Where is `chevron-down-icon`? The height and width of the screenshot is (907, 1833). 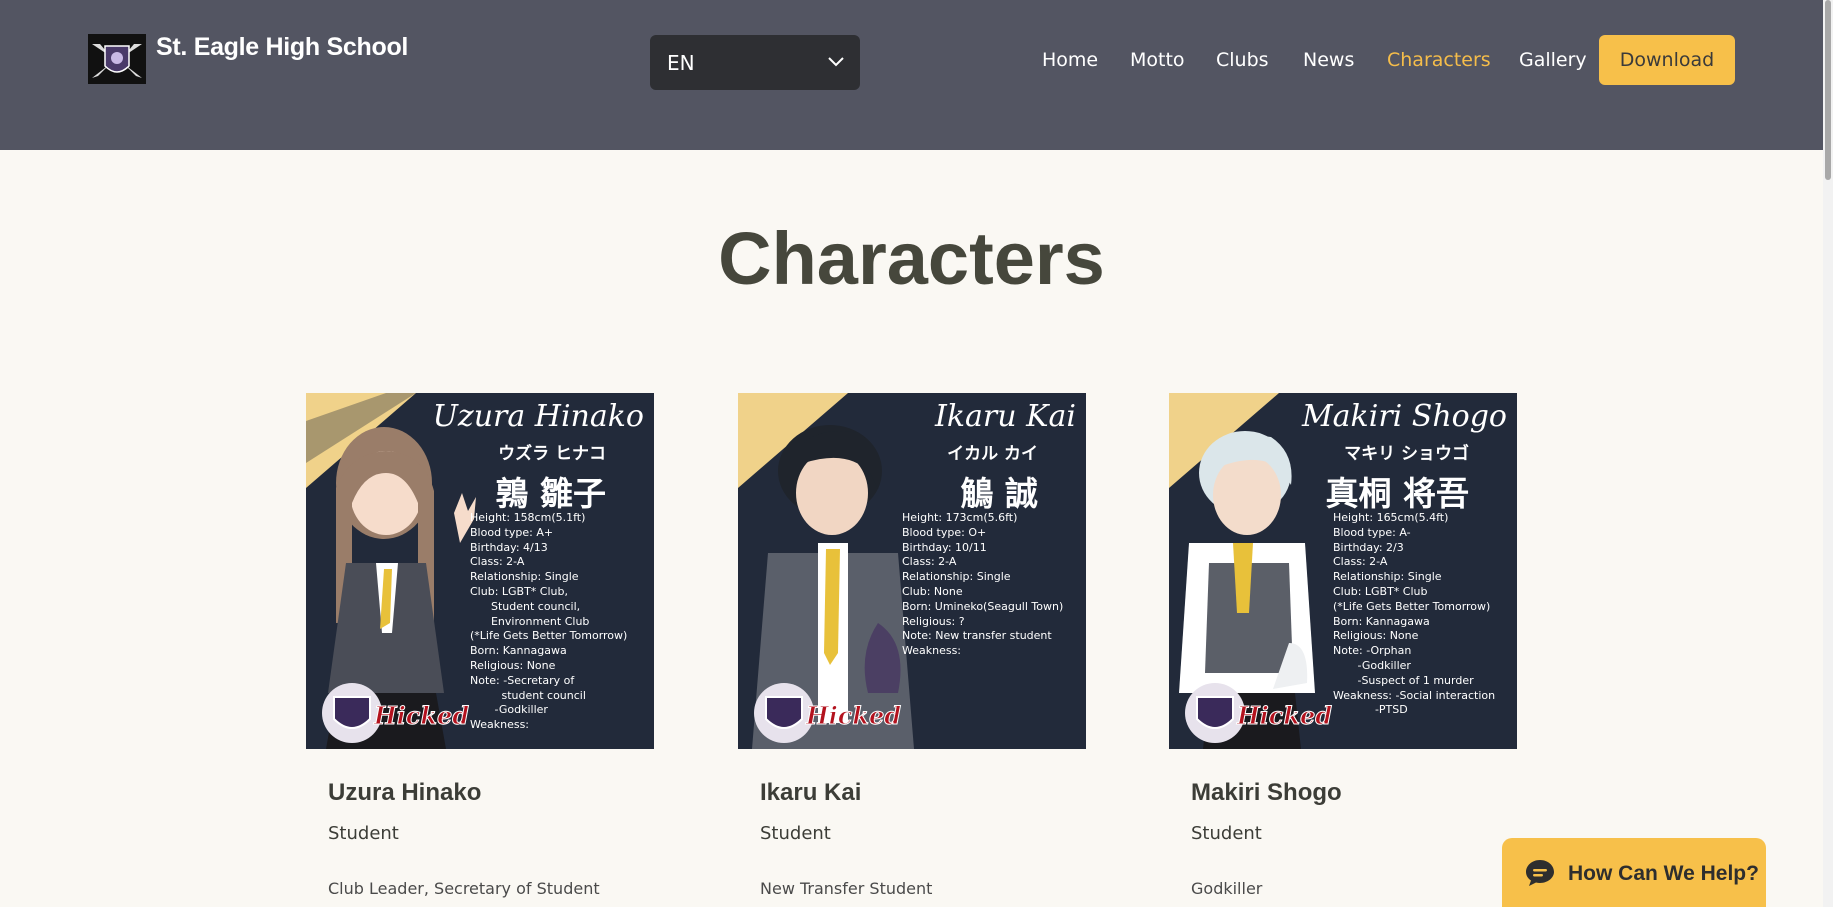 chevron-down-icon is located at coordinates (836, 62).